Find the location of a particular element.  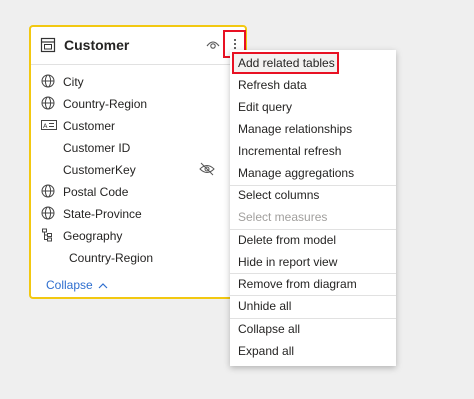

menu-item-delete-from-model: Delete from model is located at coordinates (313, 240).